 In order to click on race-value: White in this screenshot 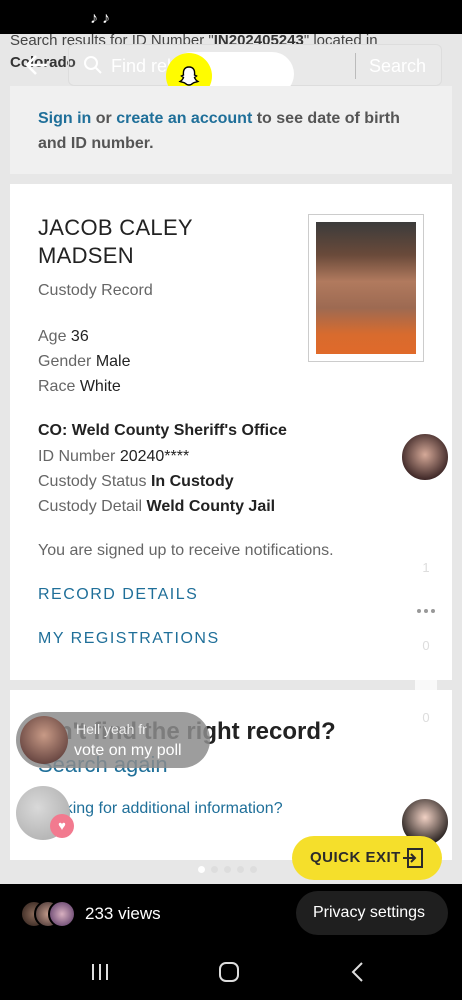, I will do `click(100, 386)`.